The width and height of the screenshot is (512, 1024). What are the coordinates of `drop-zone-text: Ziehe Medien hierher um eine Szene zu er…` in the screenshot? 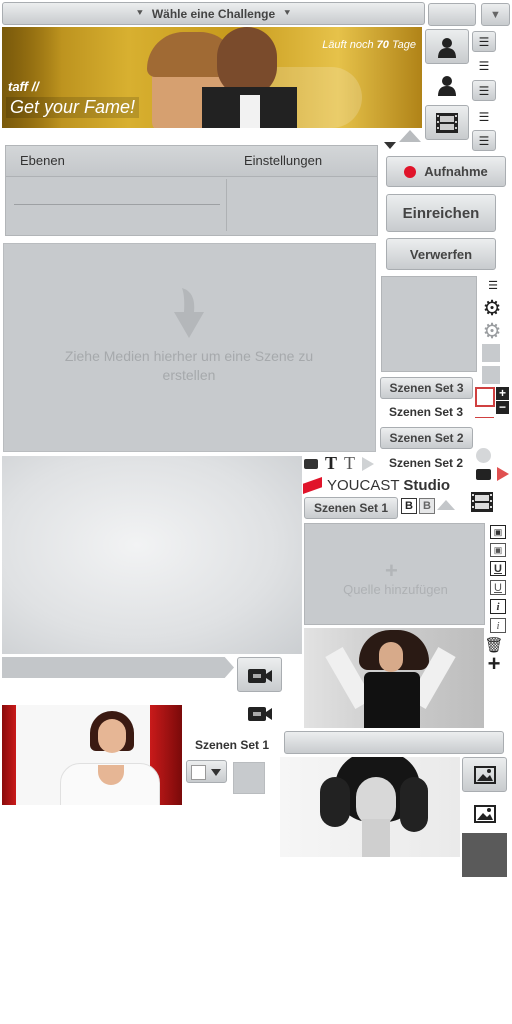 It's located at (189, 365).